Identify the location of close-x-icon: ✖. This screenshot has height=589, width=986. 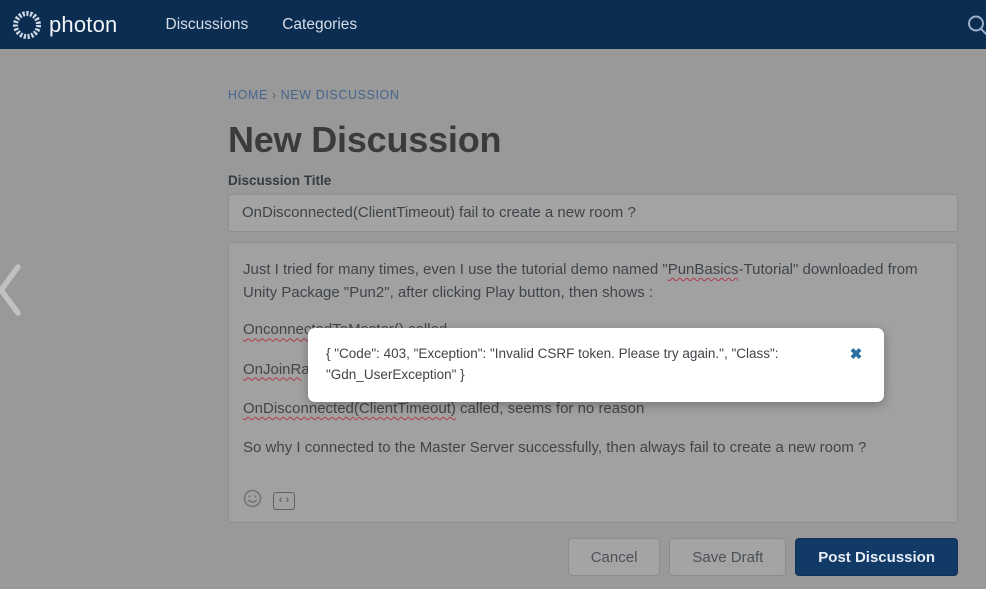
(856, 354).